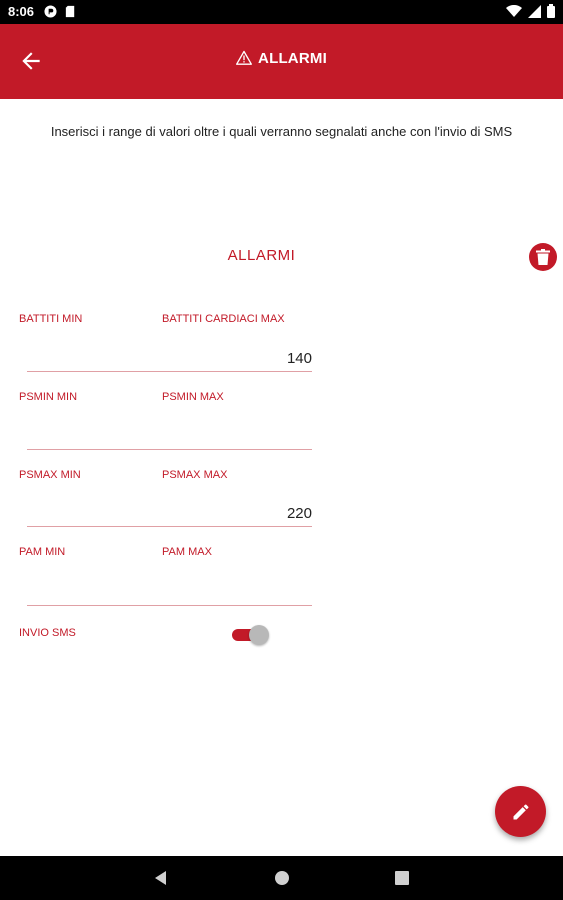 This screenshot has height=900, width=563. Describe the element at coordinates (292, 58) in the screenshot. I see `page-title: ALLARMI` at that location.